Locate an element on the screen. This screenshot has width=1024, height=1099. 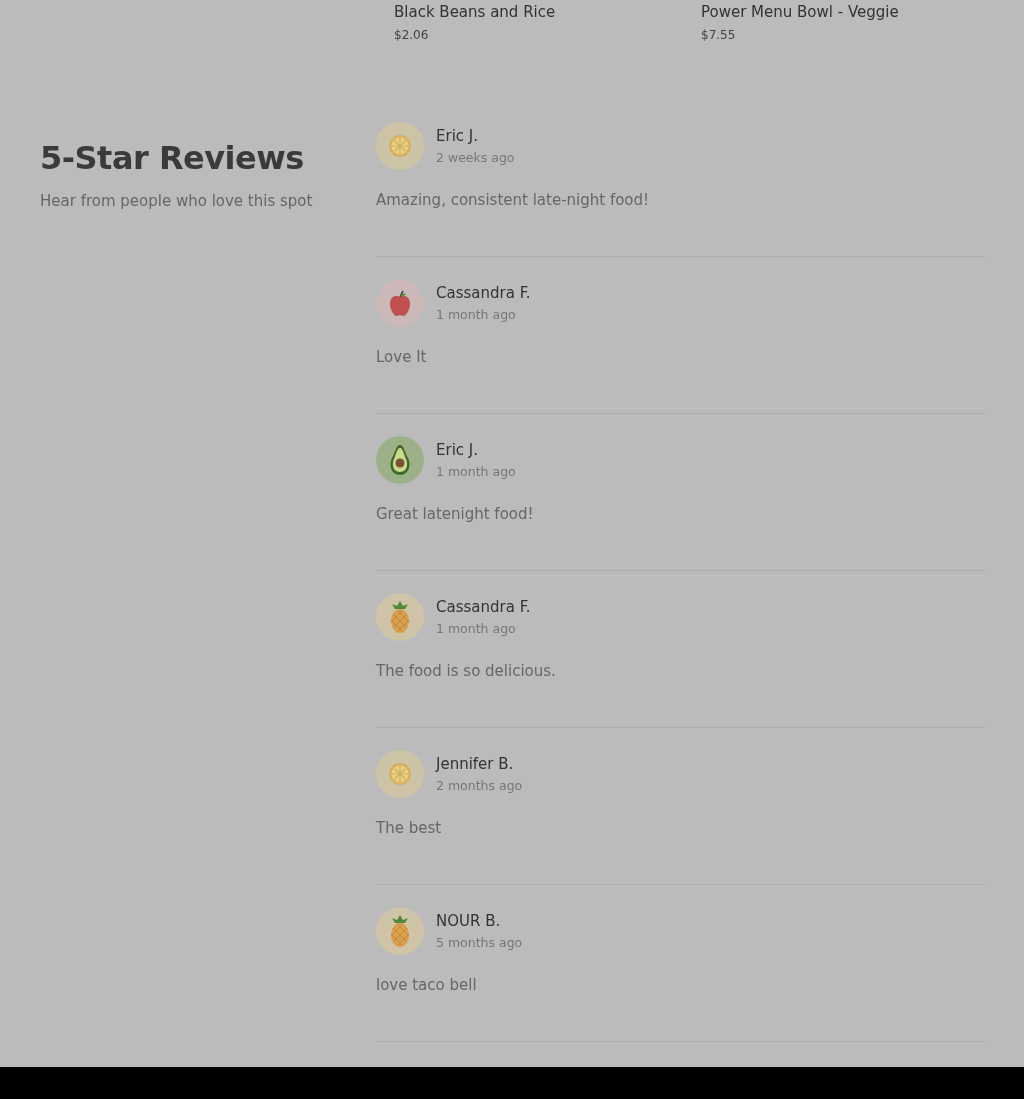
review-text: The food is so delicious. is located at coordinates (466, 671).